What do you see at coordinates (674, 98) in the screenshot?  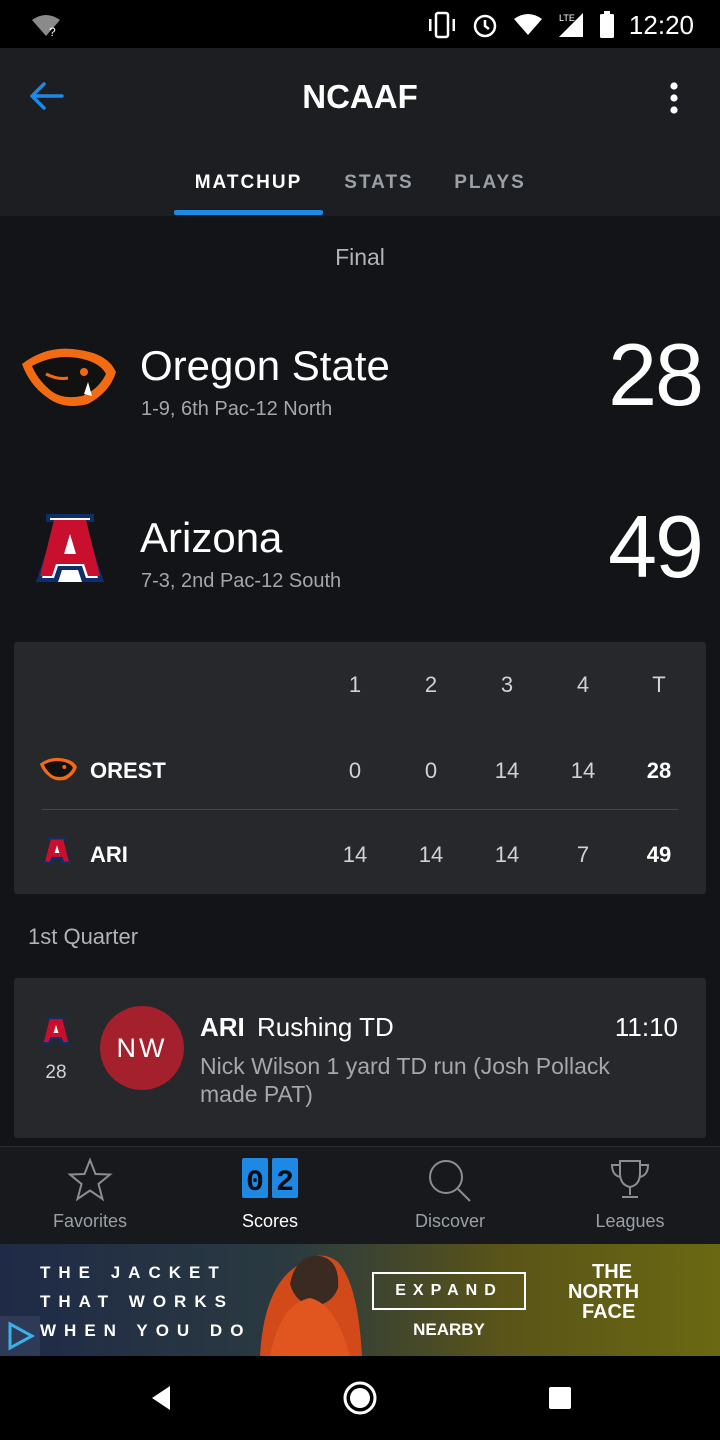 I see `more-options-icon` at bounding box center [674, 98].